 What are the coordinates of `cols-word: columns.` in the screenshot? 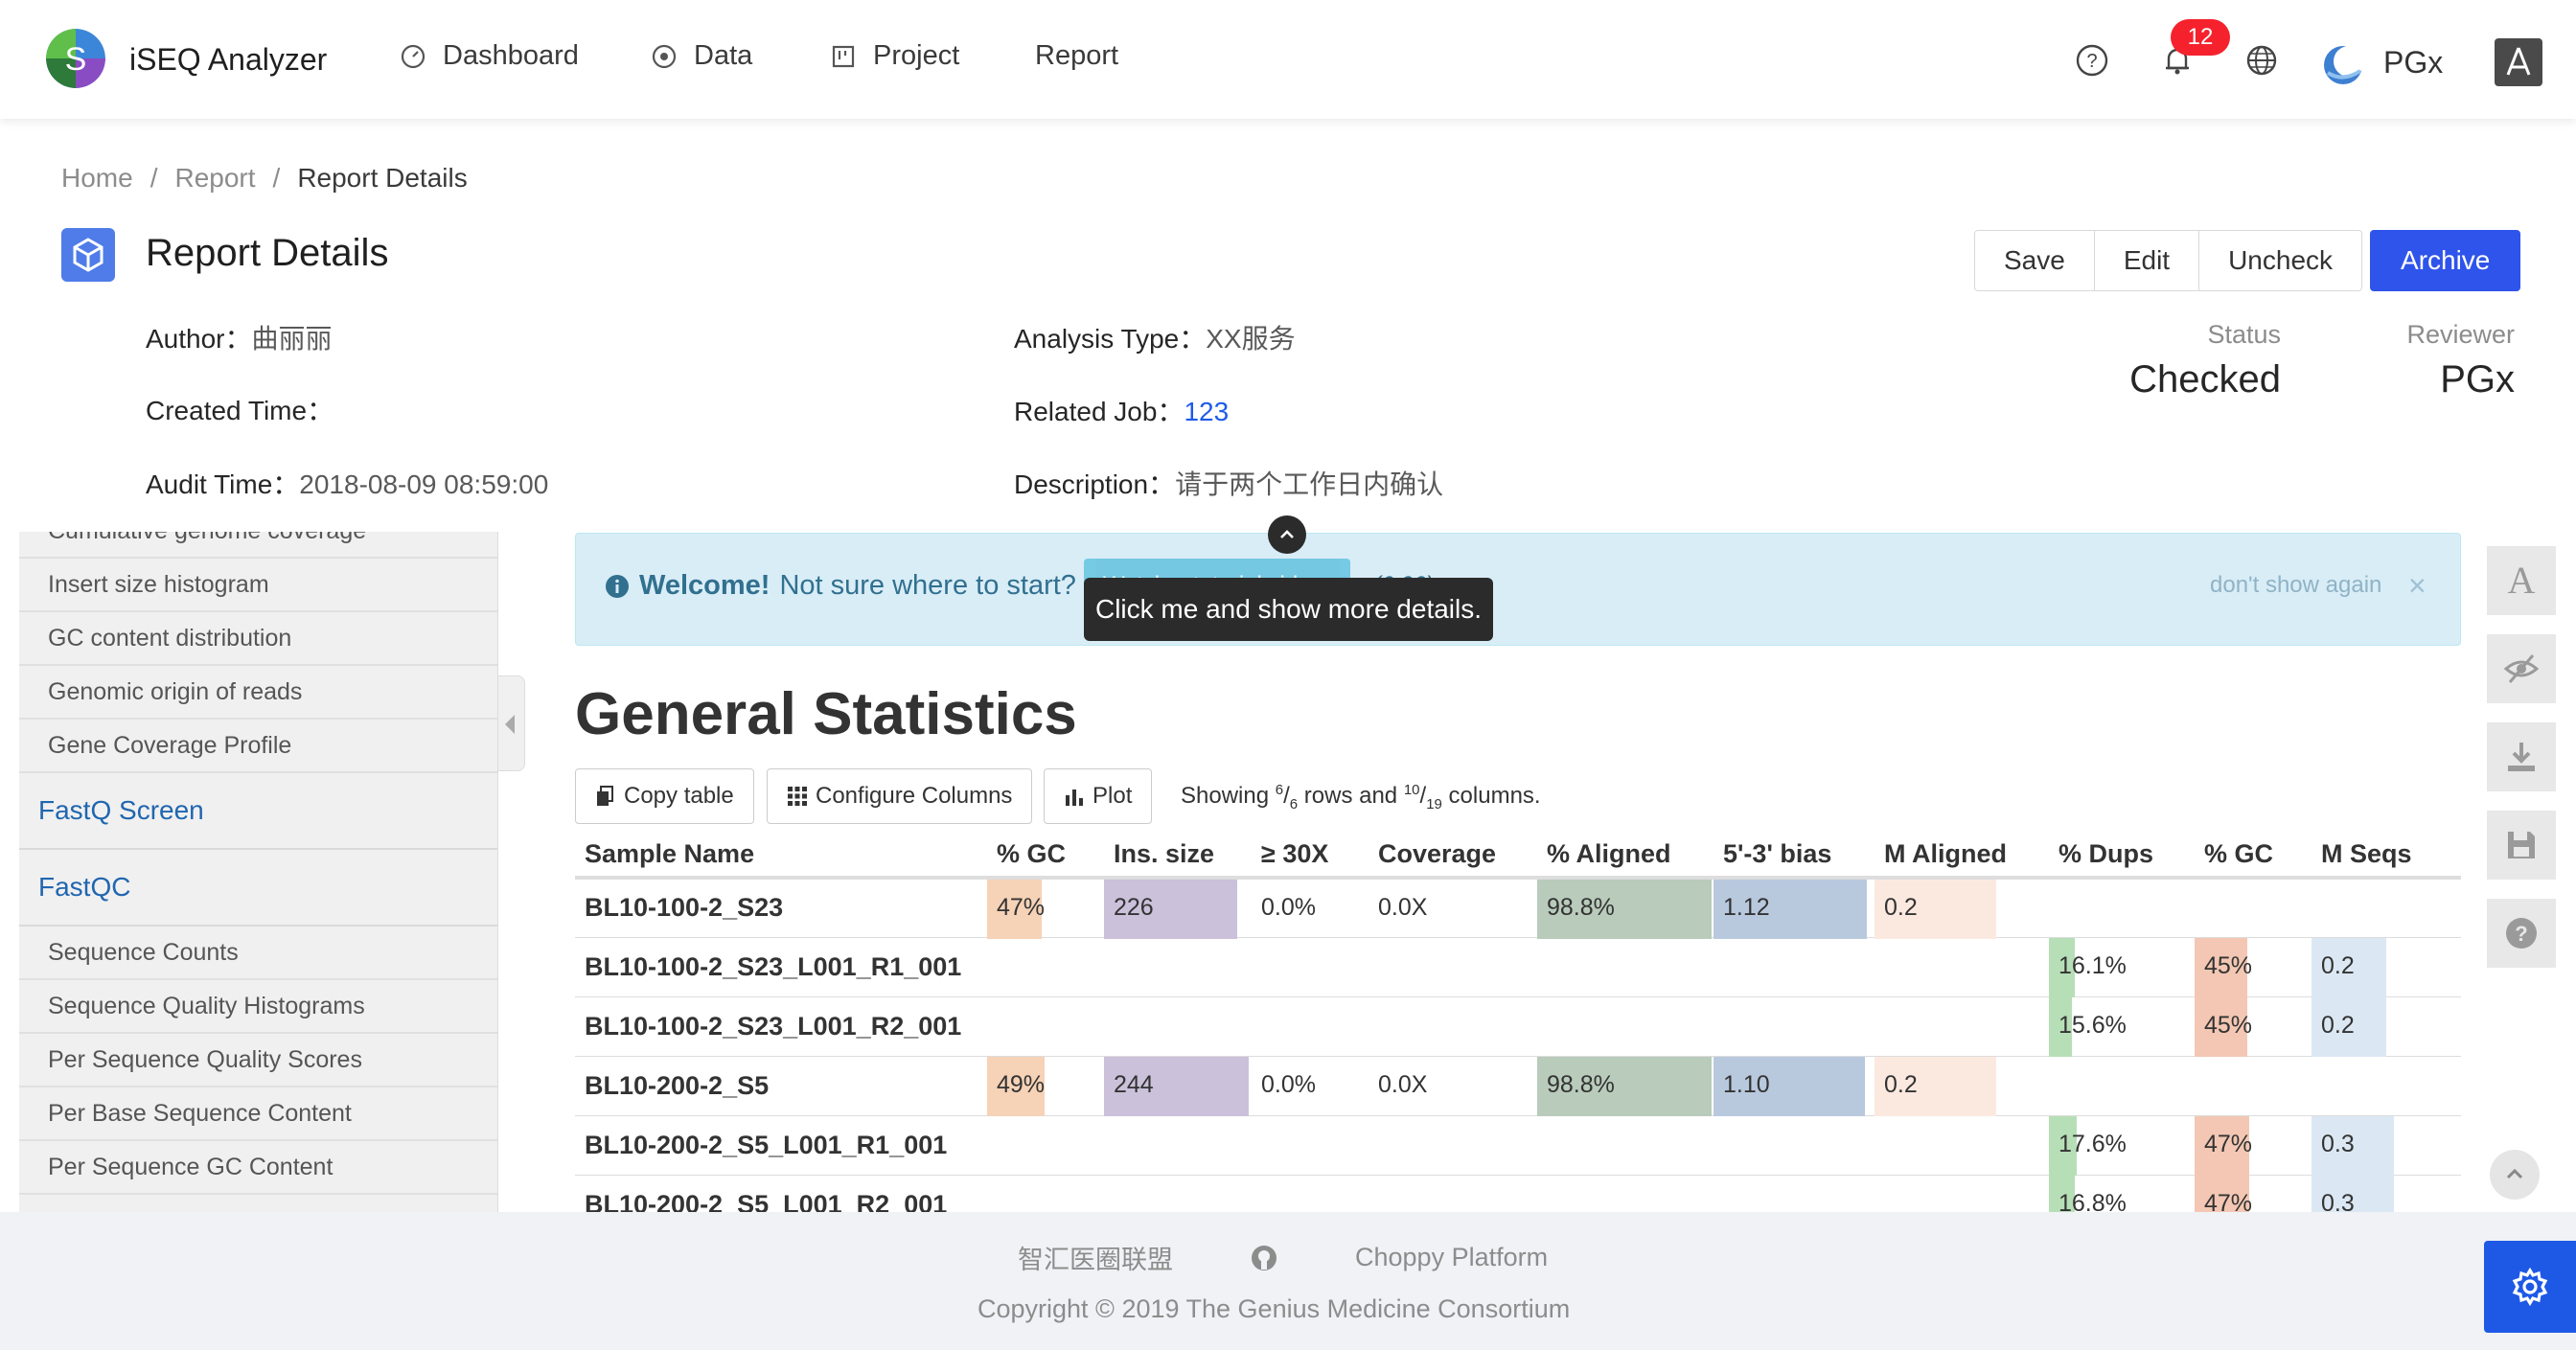 It's located at (1494, 796).